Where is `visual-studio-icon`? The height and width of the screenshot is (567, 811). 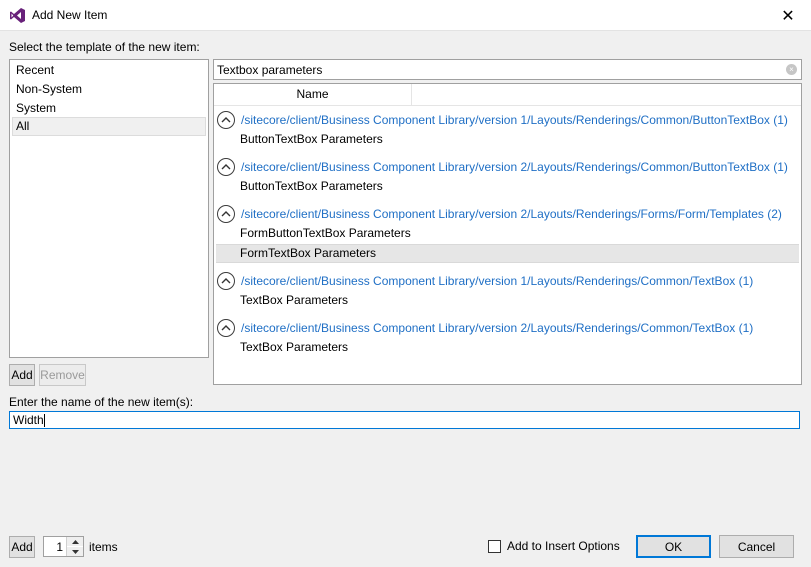
visual-studio-icon is located at coordinates (17, 15).